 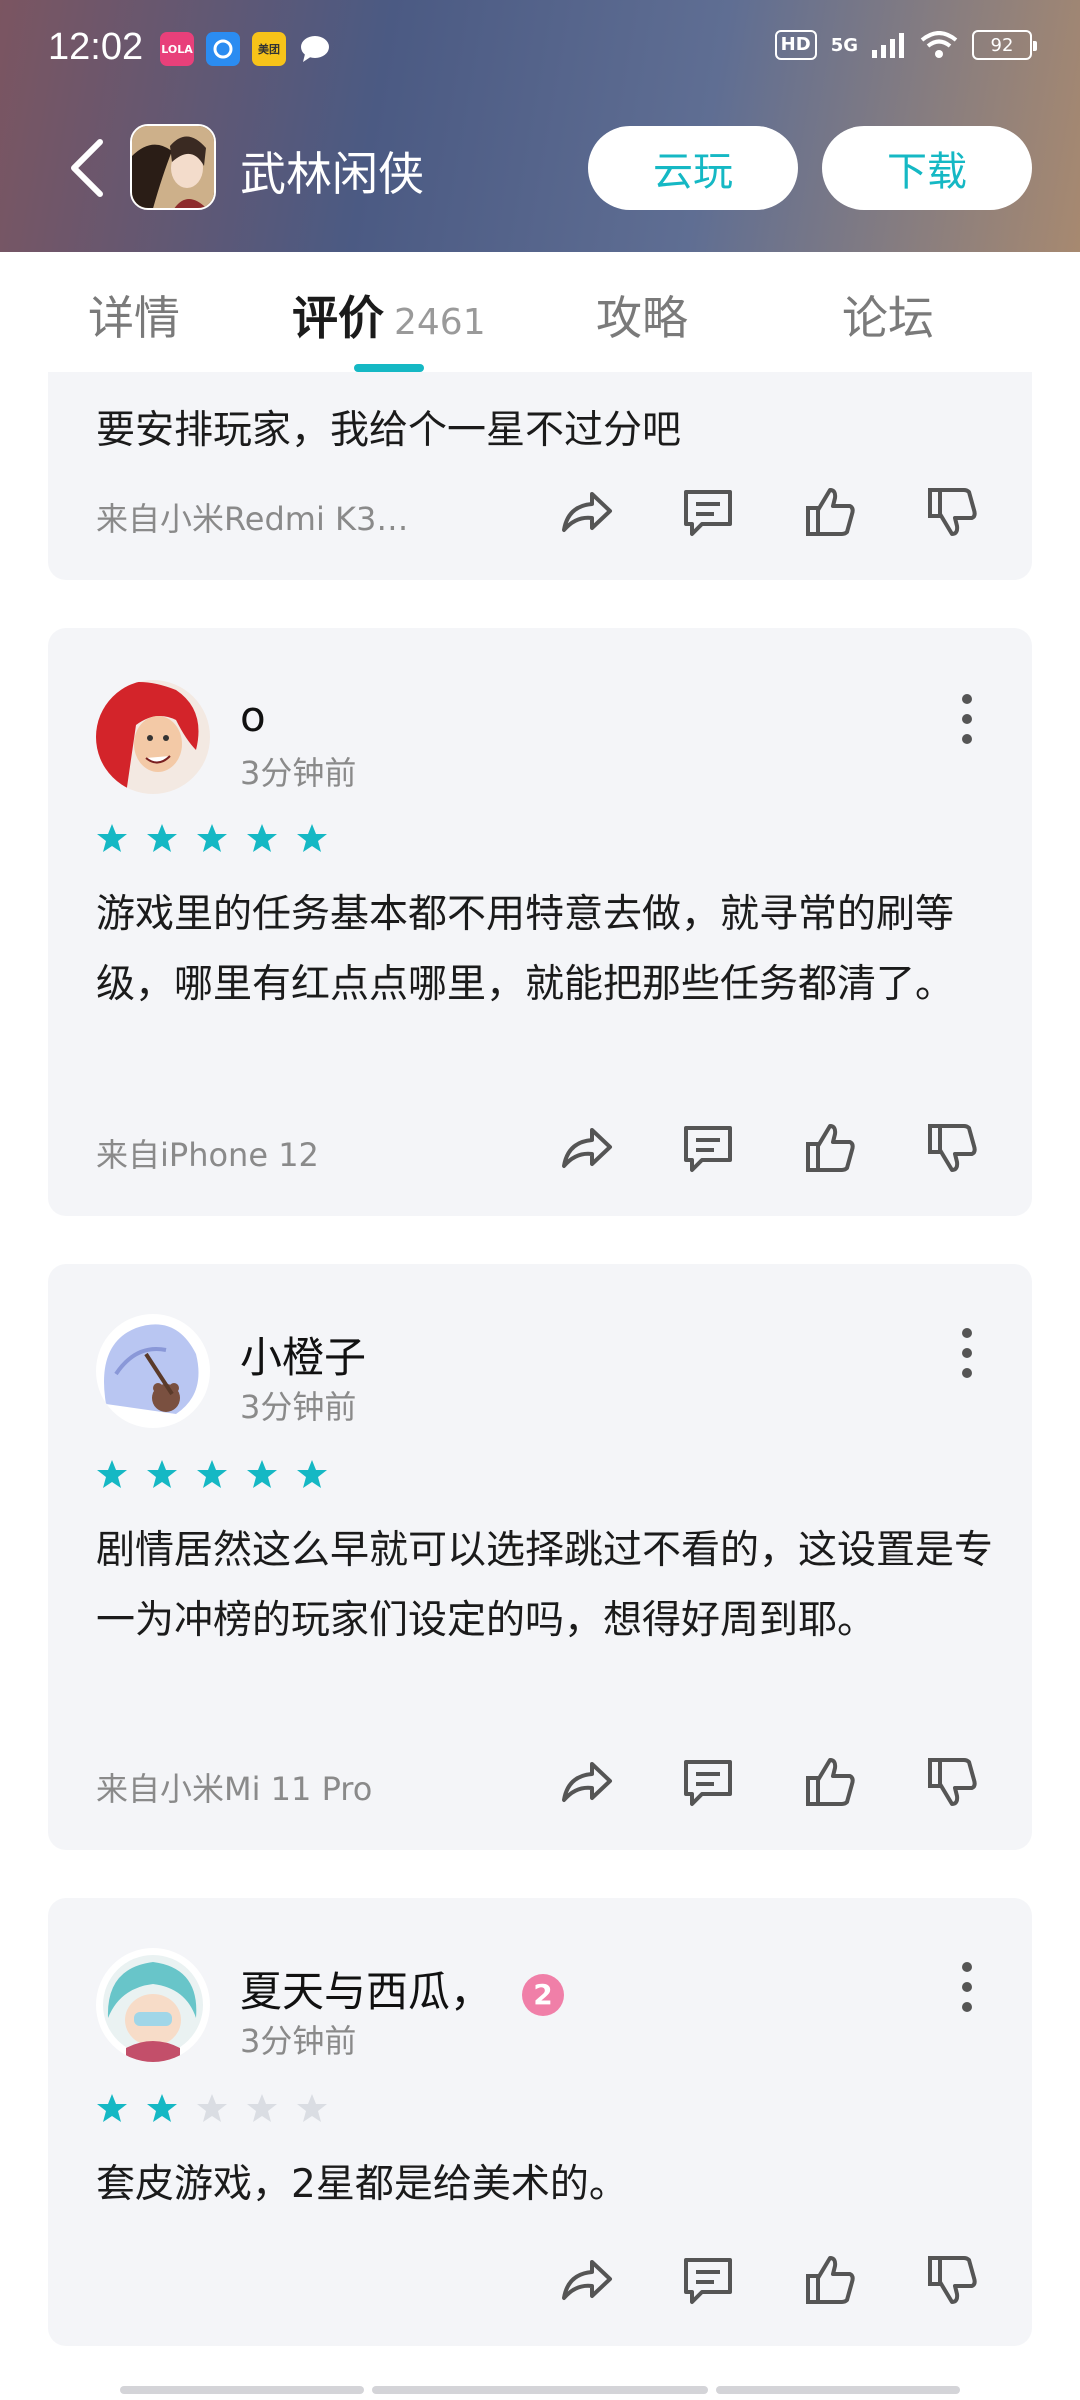 What do you see at coordinates (223, 49) in the screenshot?
I see `browser-app-icon` at bounding box center [223, 49].